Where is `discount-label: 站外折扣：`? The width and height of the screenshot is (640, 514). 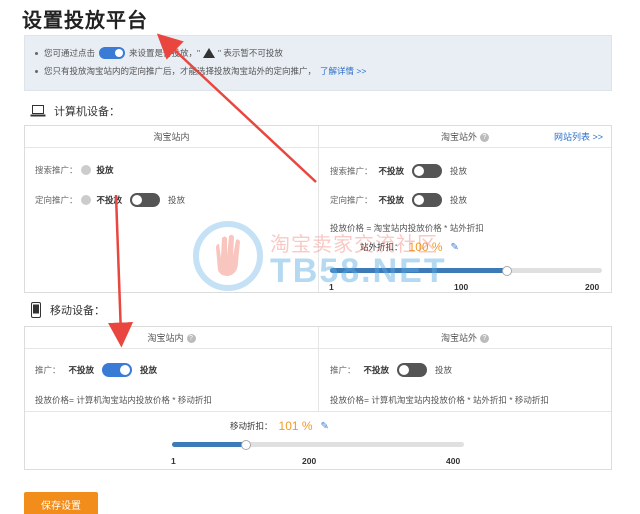
discount-label: 站外折扣： is located at coordinates (381, 247).